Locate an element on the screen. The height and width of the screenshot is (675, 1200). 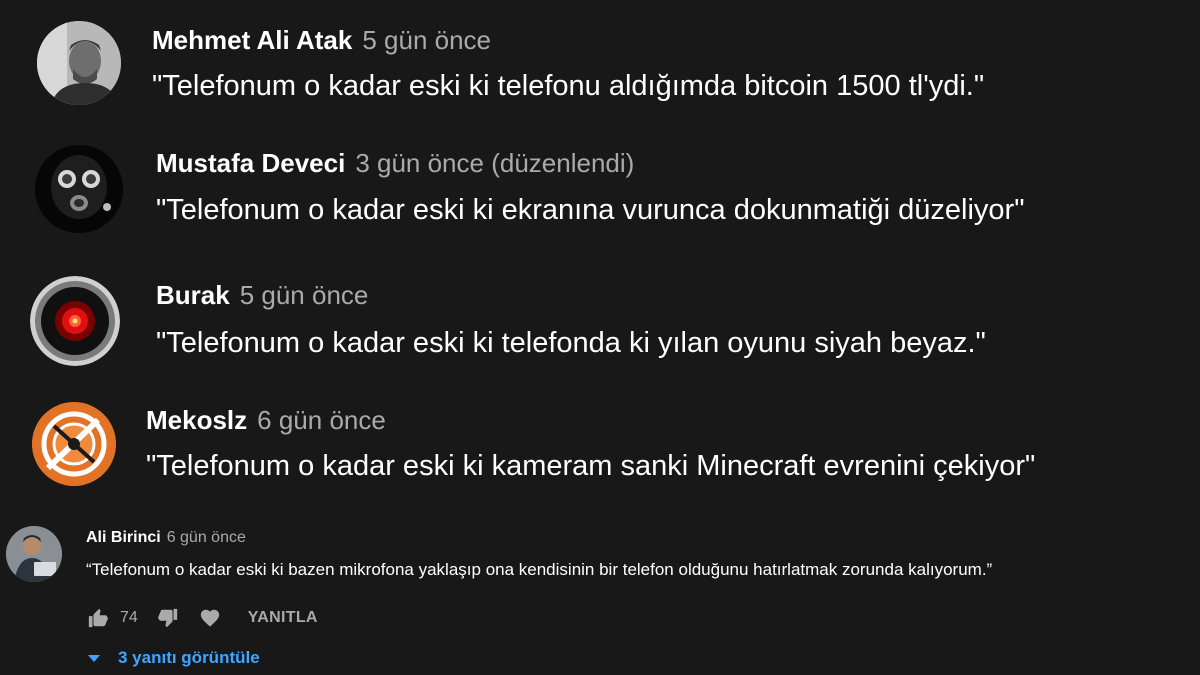
man-portrait-avatar-icon is located at coordinates (79, 63).